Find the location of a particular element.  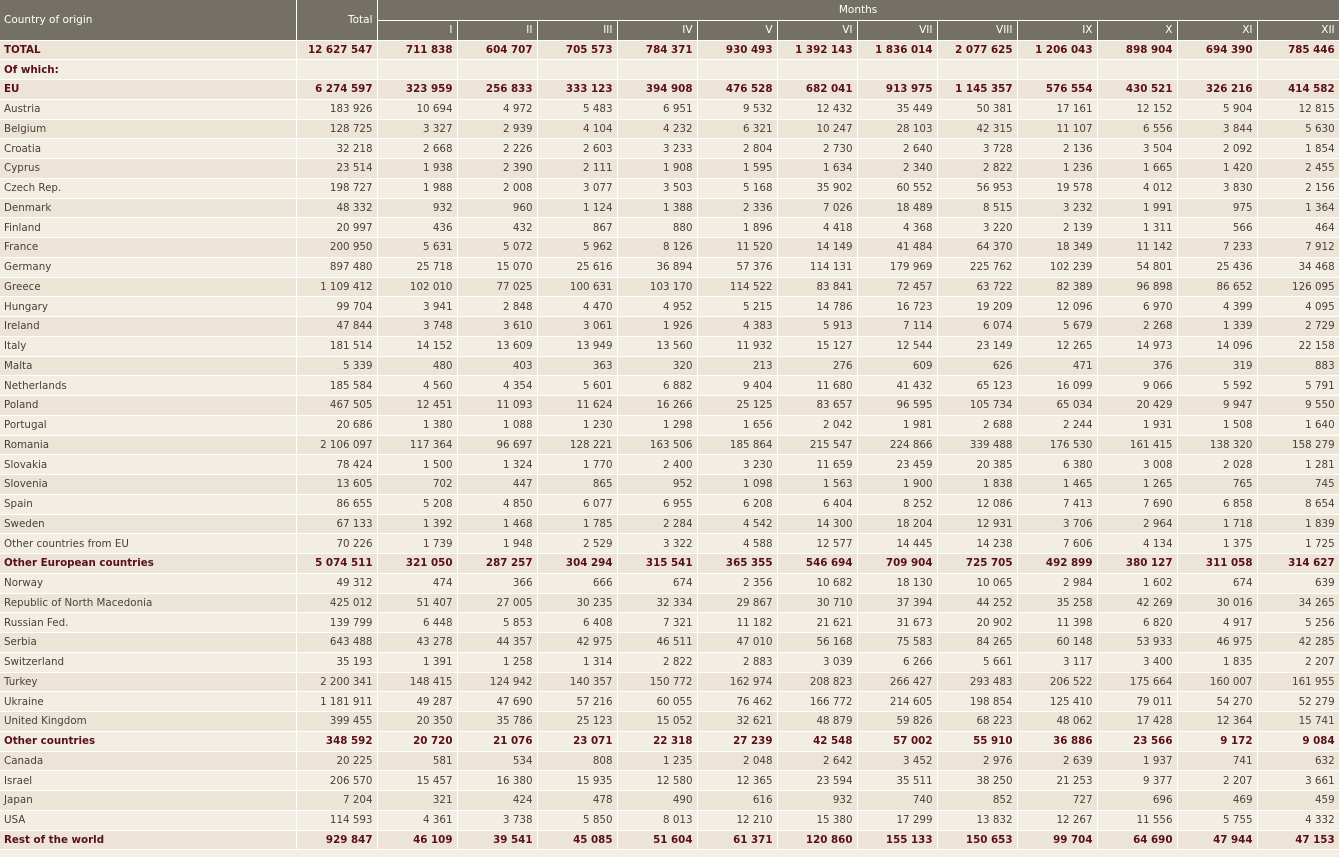

month-cell: 2 688 is located at coordinates (977, 425).